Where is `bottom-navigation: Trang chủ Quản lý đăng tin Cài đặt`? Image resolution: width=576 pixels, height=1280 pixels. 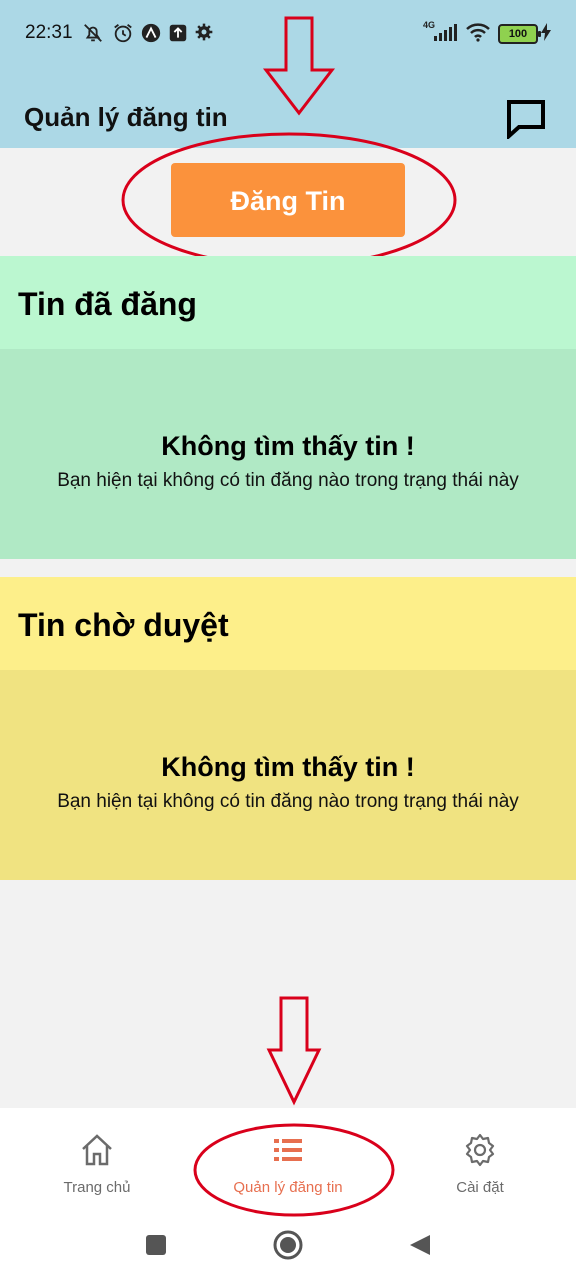 bottom-navigation: Trang chủ Quản lý đăng tin Cài đặt is located at coordinates (288, 1194).